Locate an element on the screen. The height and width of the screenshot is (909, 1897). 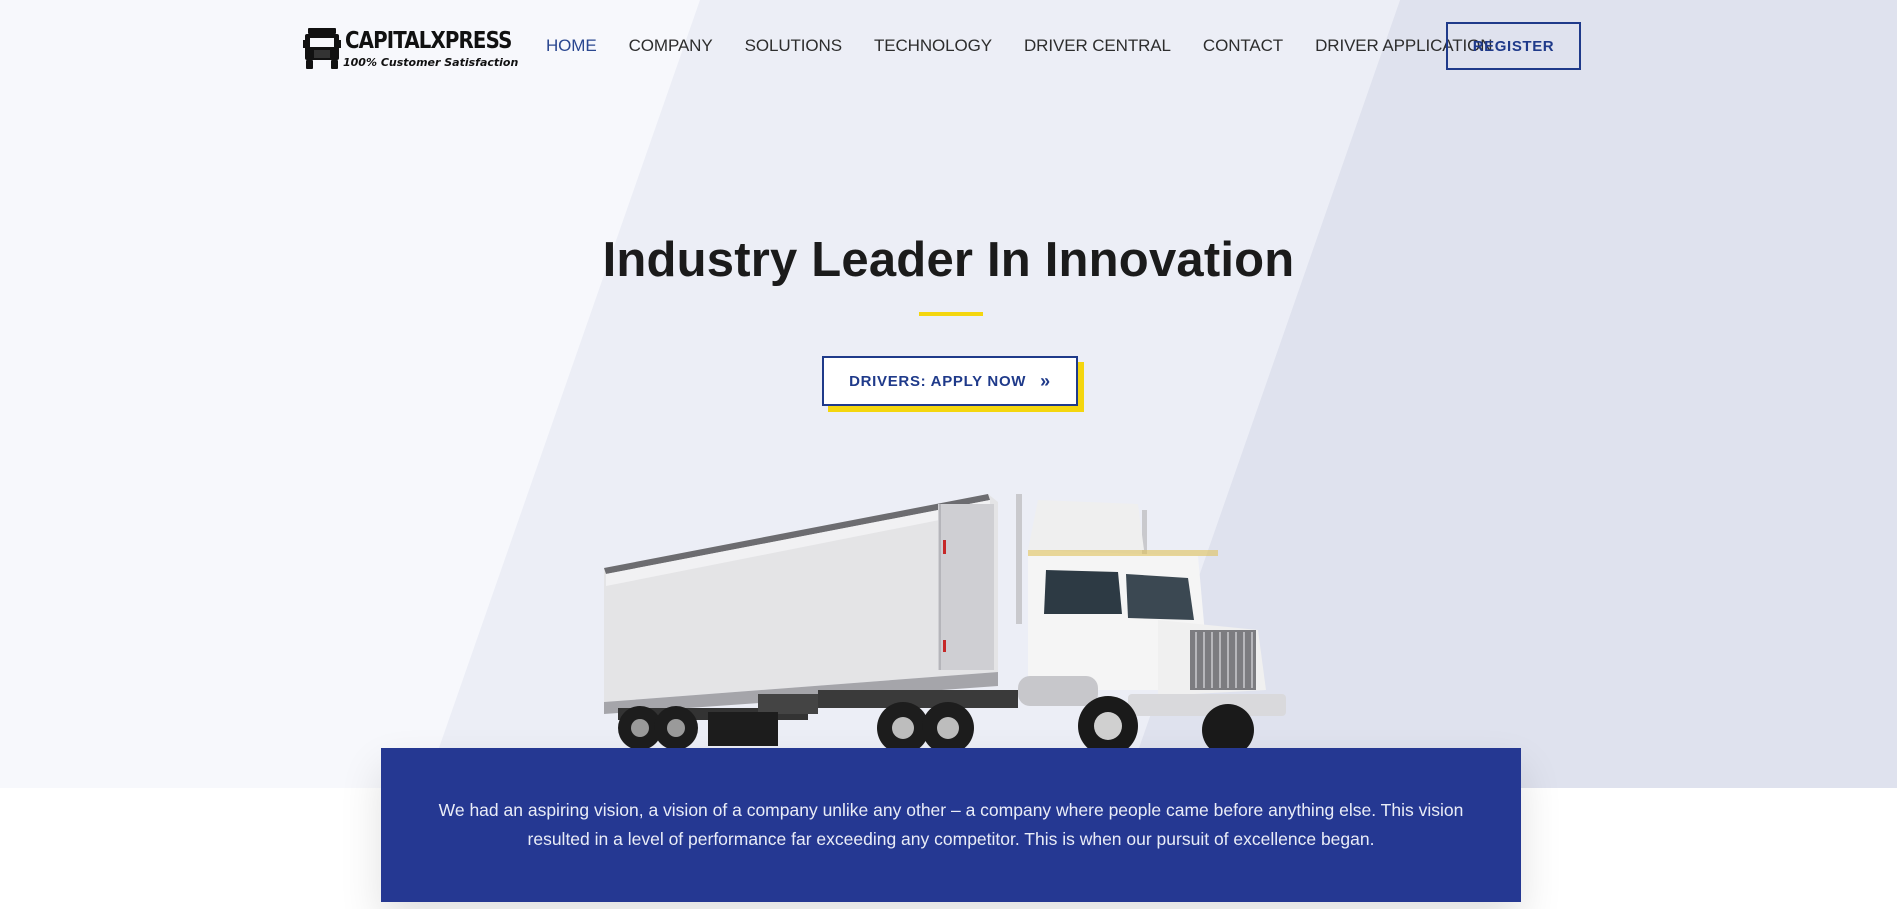
hero-headline: Industry Leader In Innovation is located at coordinates (948, 260).